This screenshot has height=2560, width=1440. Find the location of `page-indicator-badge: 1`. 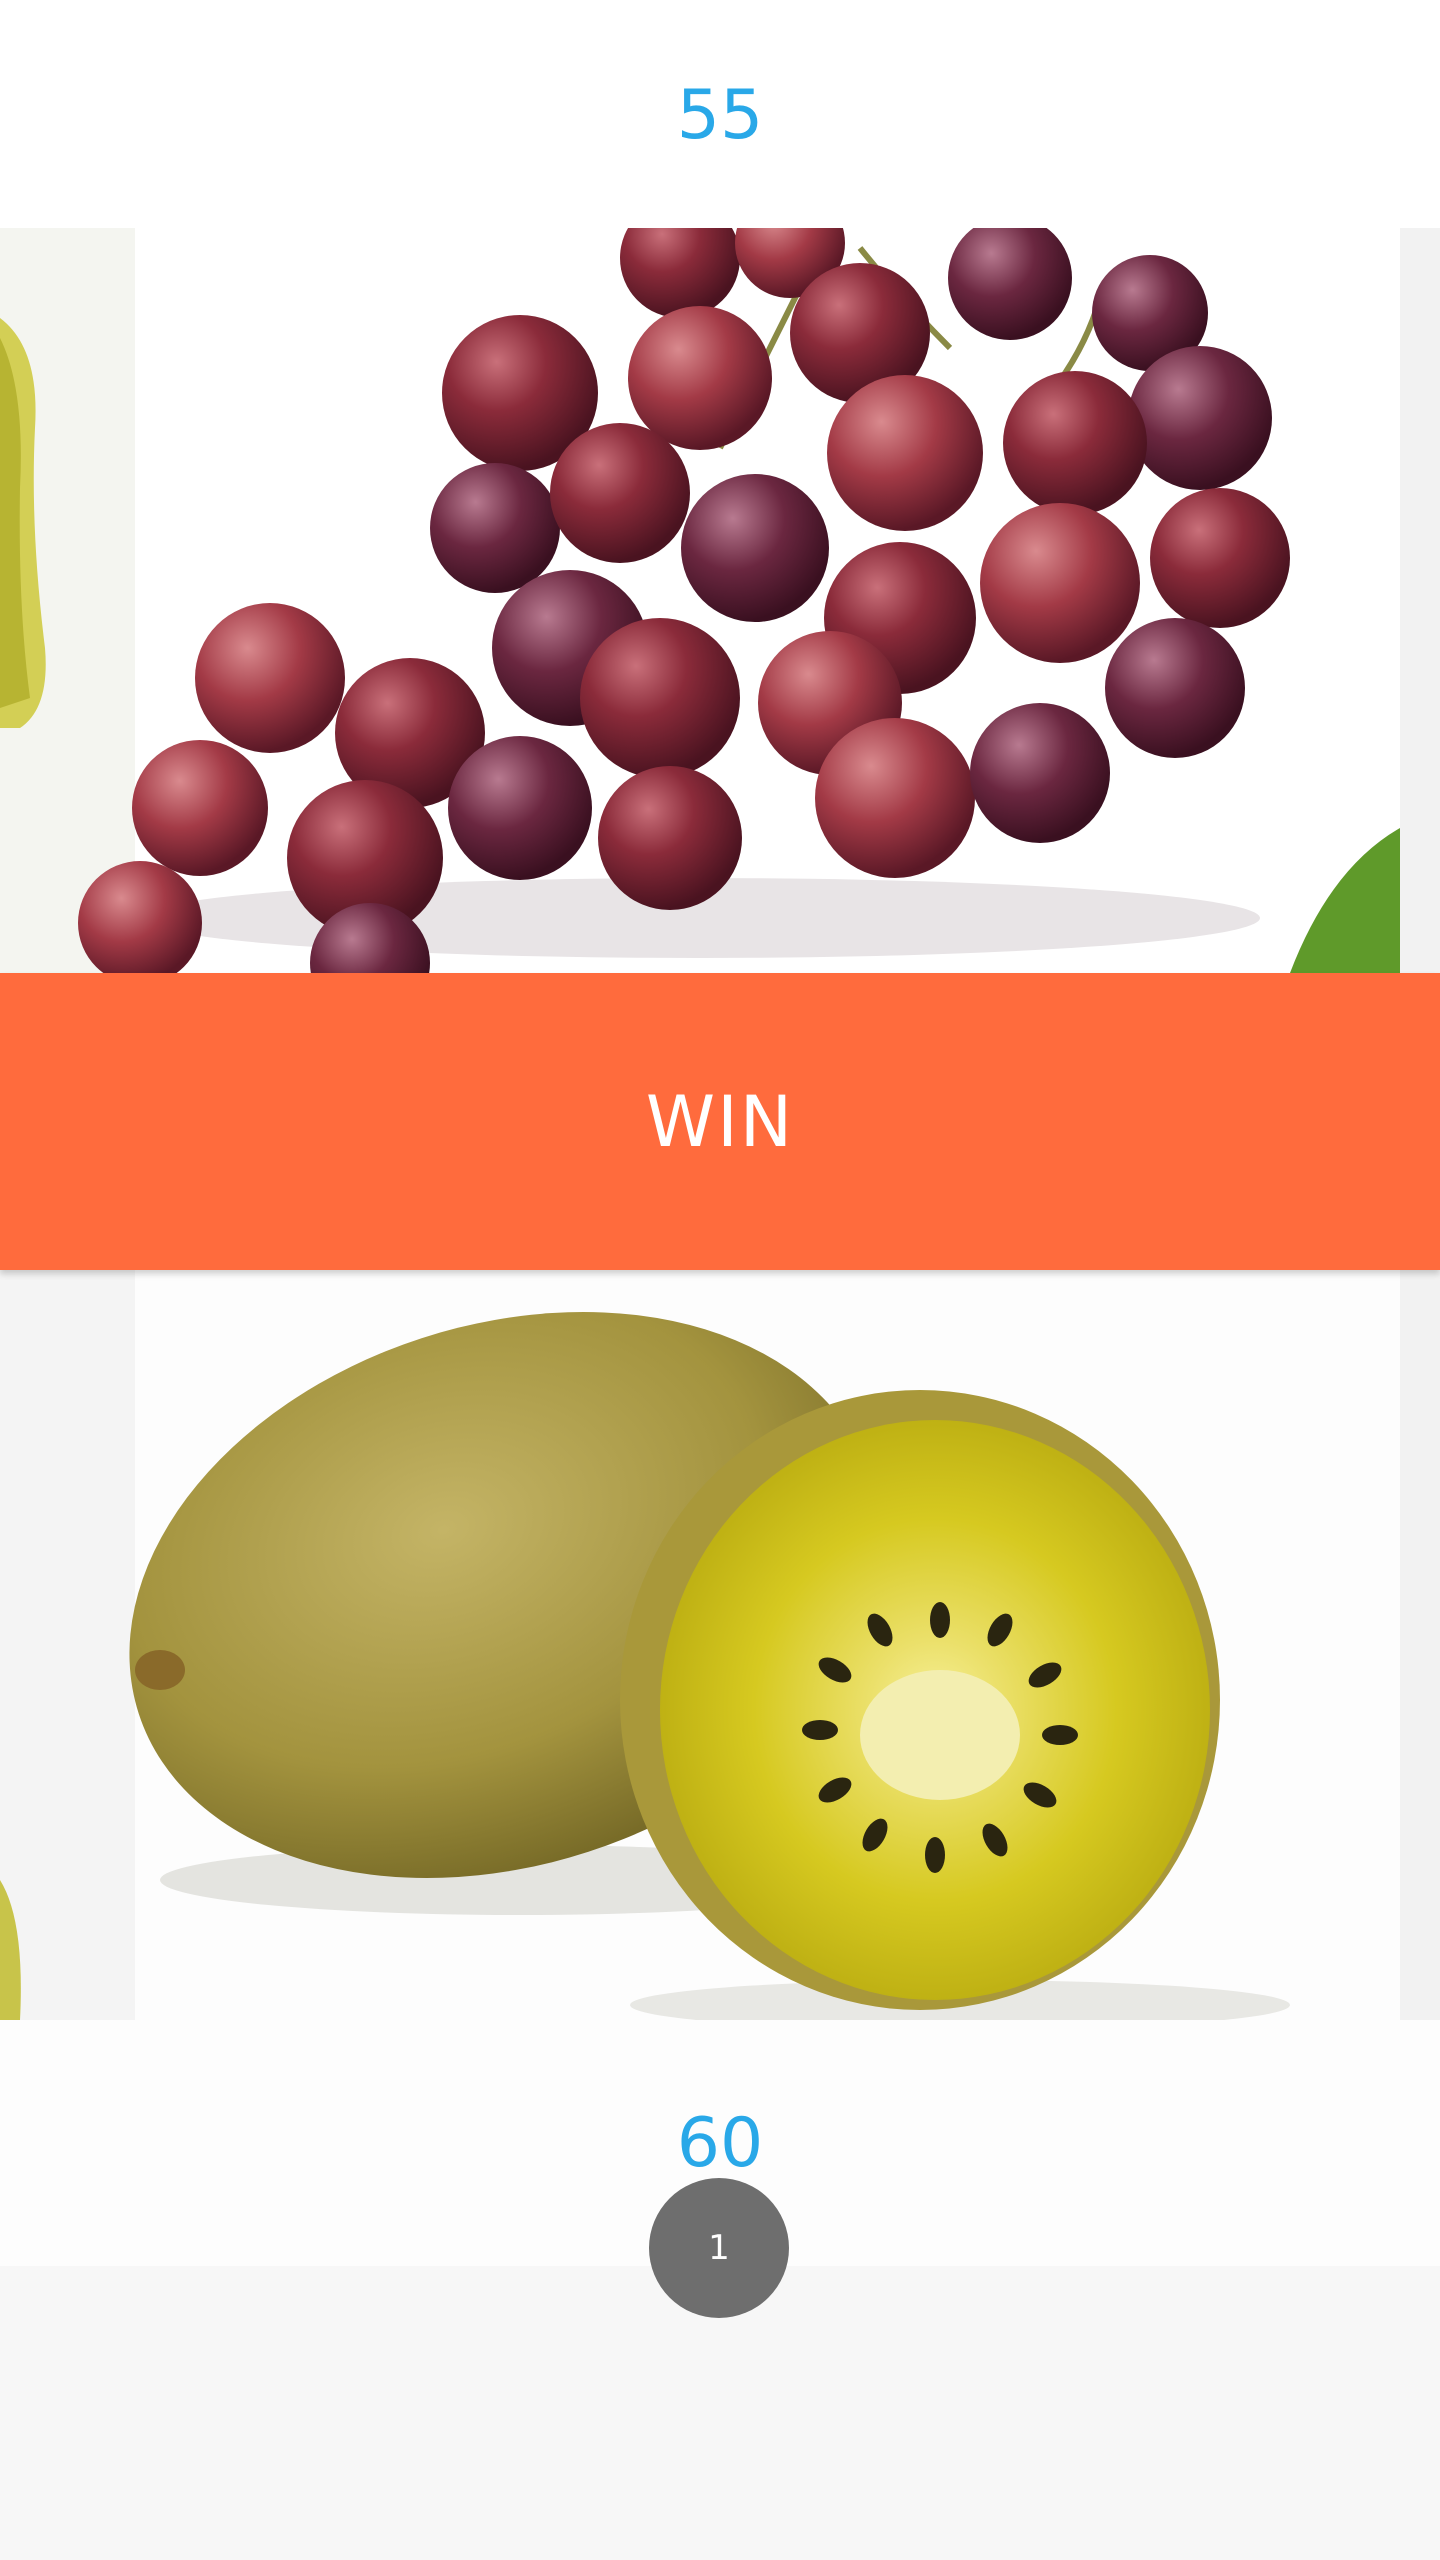

page-indicator-badge: 1 is located at coordinates (719, 2248).